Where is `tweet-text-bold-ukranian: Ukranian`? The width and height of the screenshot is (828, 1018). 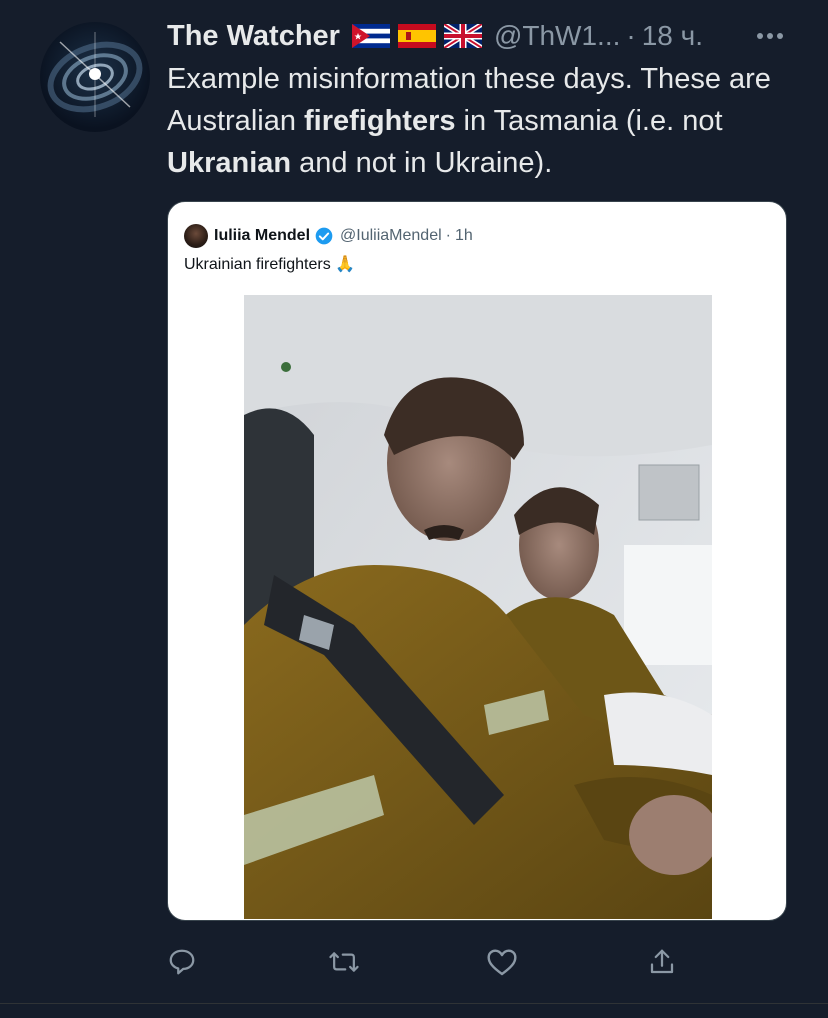
tweet-text-bold-ukranian: Ukranian is located at coordinates (229, 163).